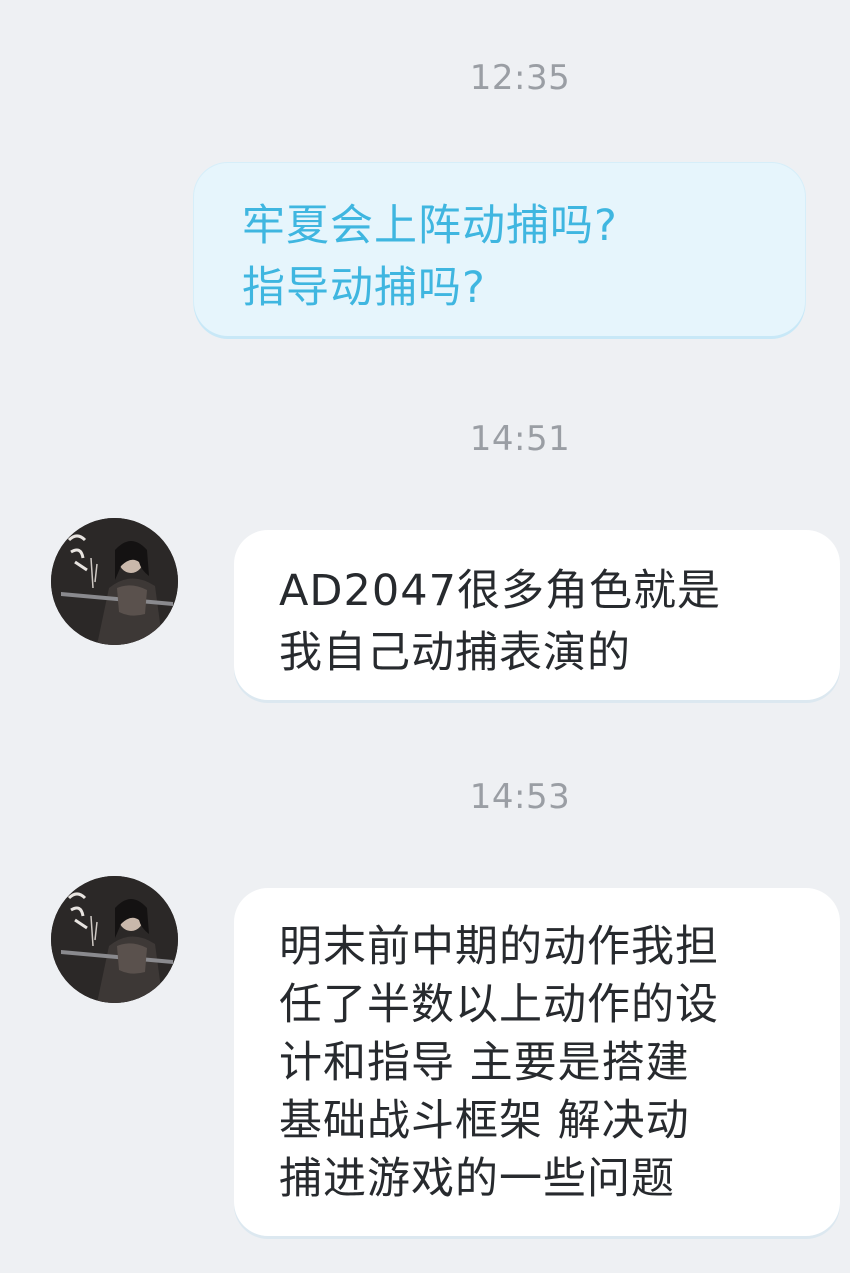 This screenshot has height=1273, width=850. Describe the element at coordinates (520, 797) in the screenshot. I see `timestamp: 14:53` at that location.